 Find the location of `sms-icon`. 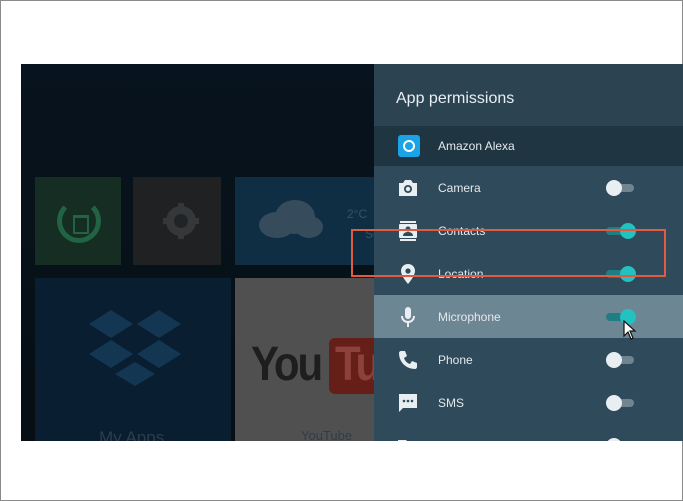

sms-icon is located at coordinates (408, 403).